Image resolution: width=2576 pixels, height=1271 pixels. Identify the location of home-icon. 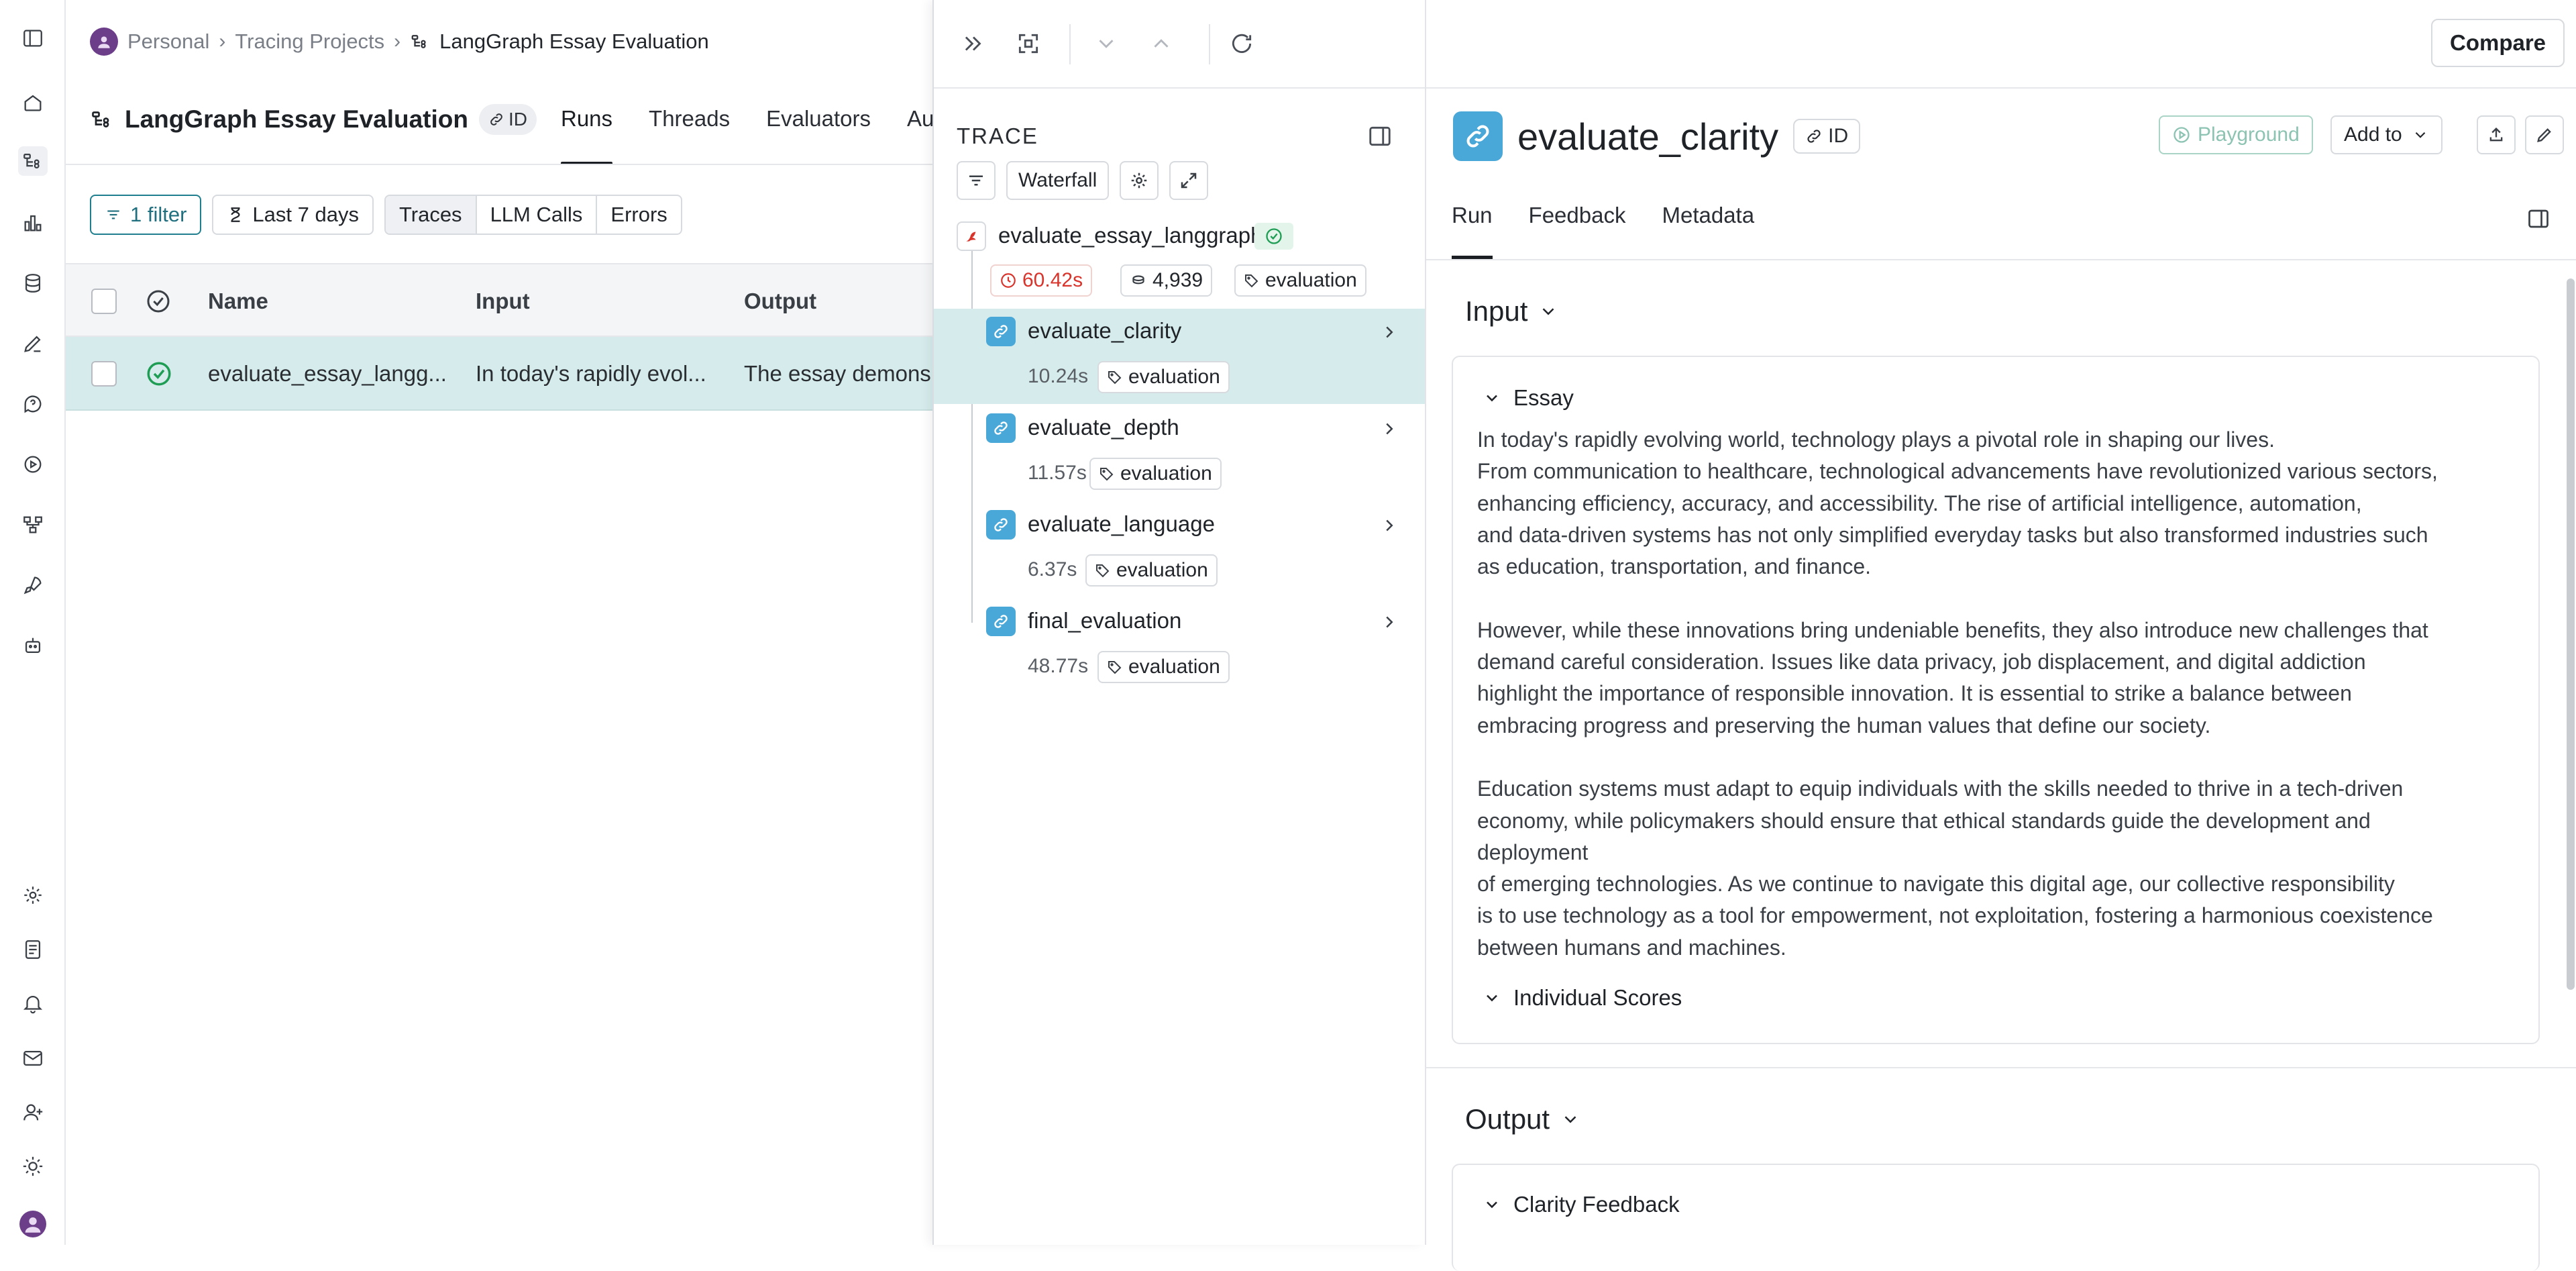
(33, 102).